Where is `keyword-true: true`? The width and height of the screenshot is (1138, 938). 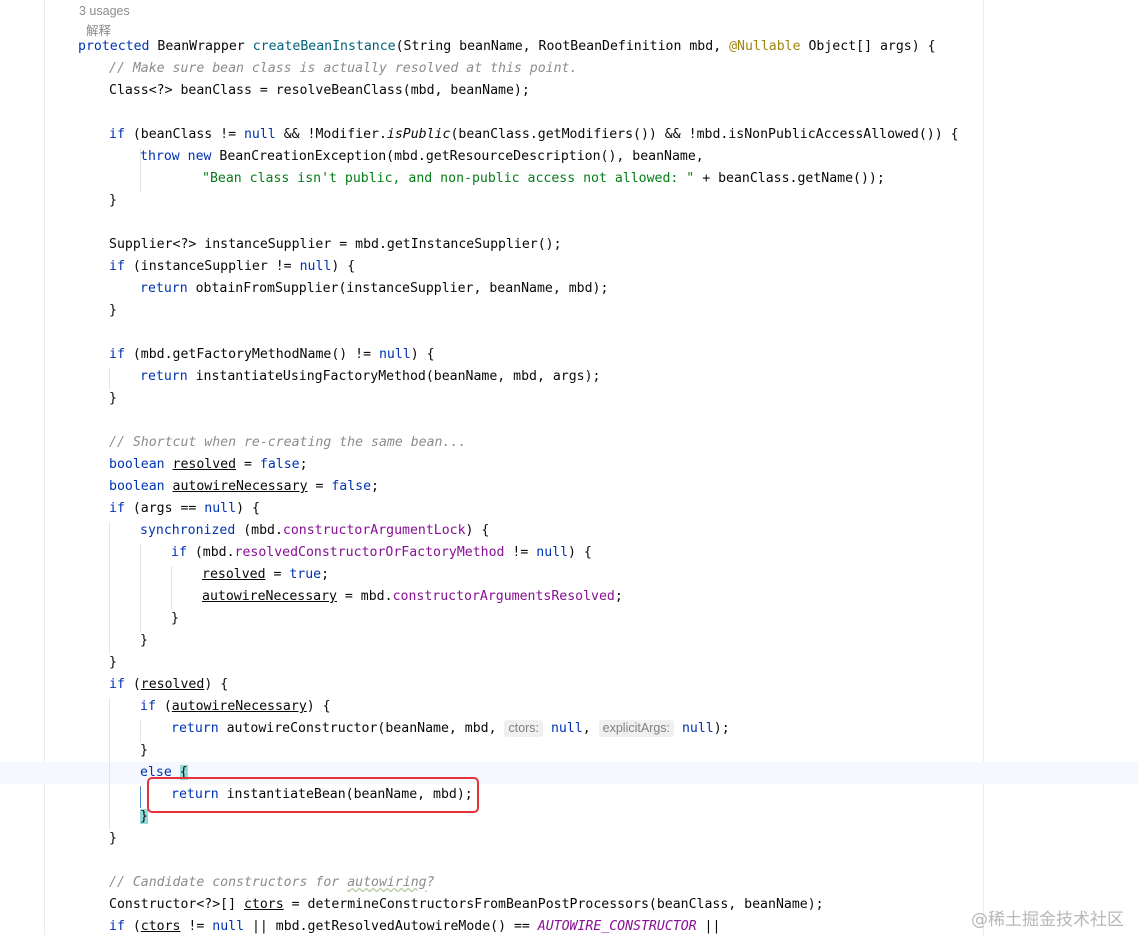
keyword-true: true is located at coordinates (305, 574).